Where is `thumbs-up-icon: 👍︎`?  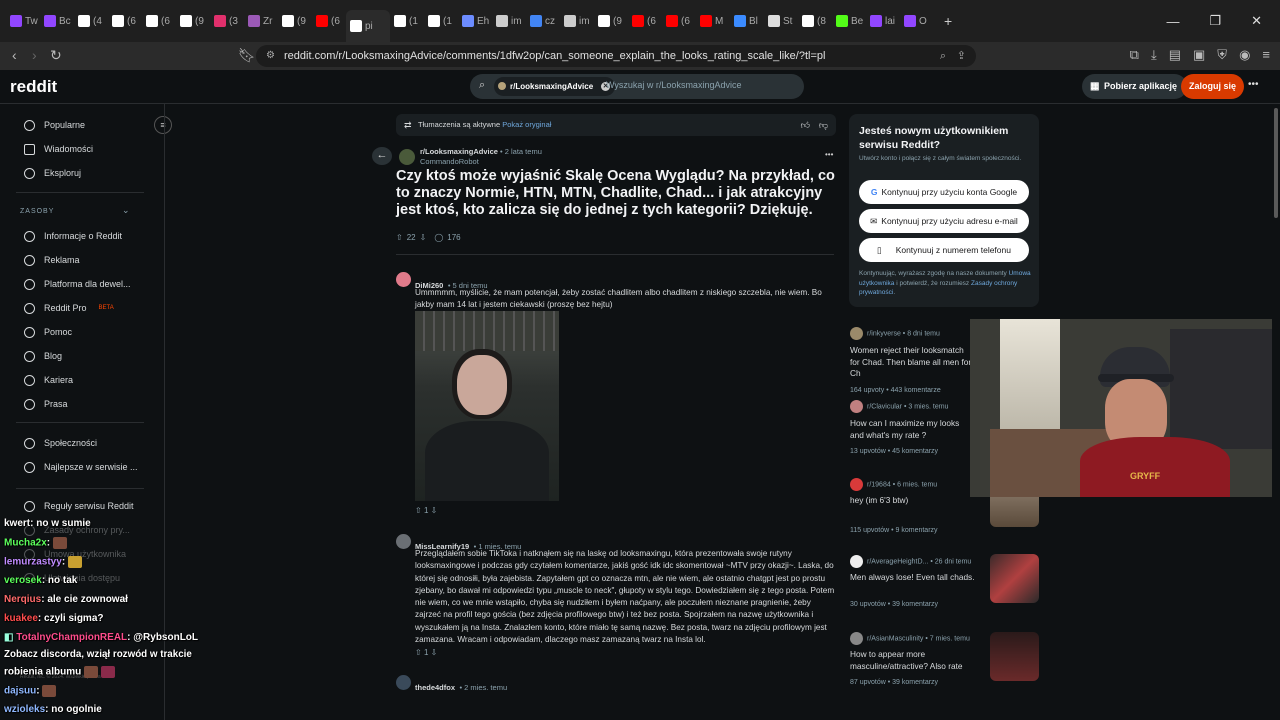
thumbs-up-icon: 👍︎ is located at coordinates (805, 125).